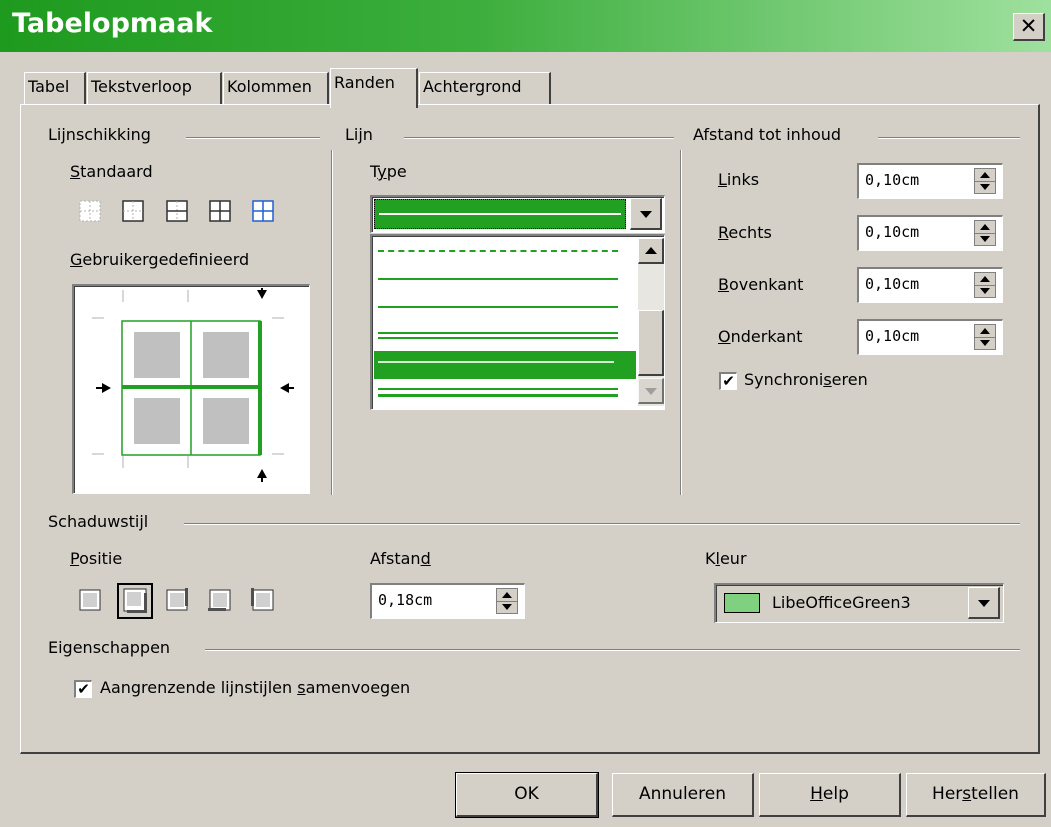  What do you see at coordinates (374, 88) in the screenshot?
I see `tab-randen: Randen` at bounding box center [374, 88].